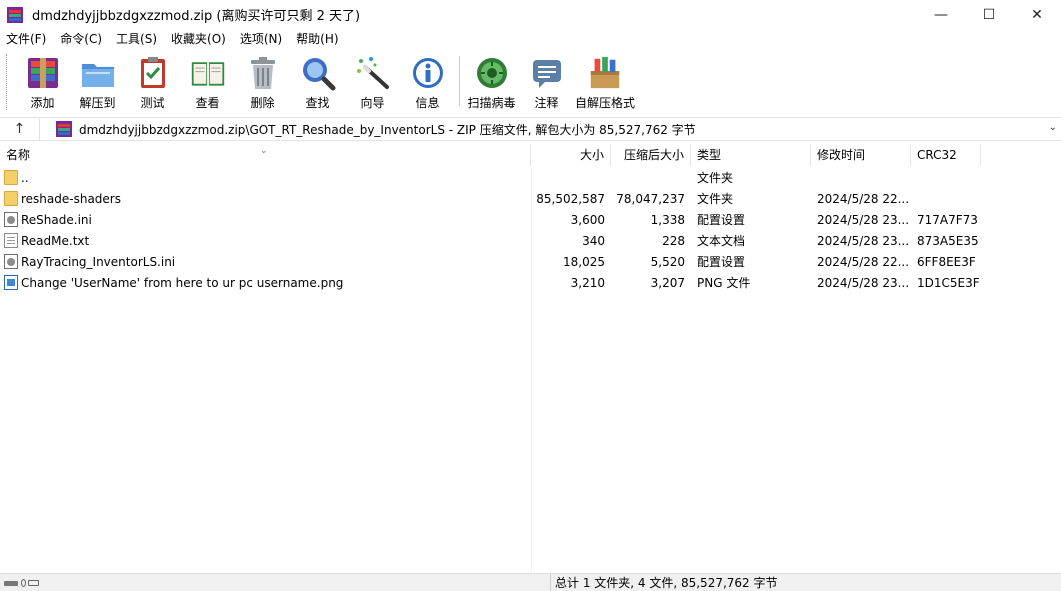 The width and height of the screenshot is (1061, 591). What do you see at coordinates (604, 103) in the screenshot?
I see `sfx-label: 自解压格式` at bounding box center [604, 103].